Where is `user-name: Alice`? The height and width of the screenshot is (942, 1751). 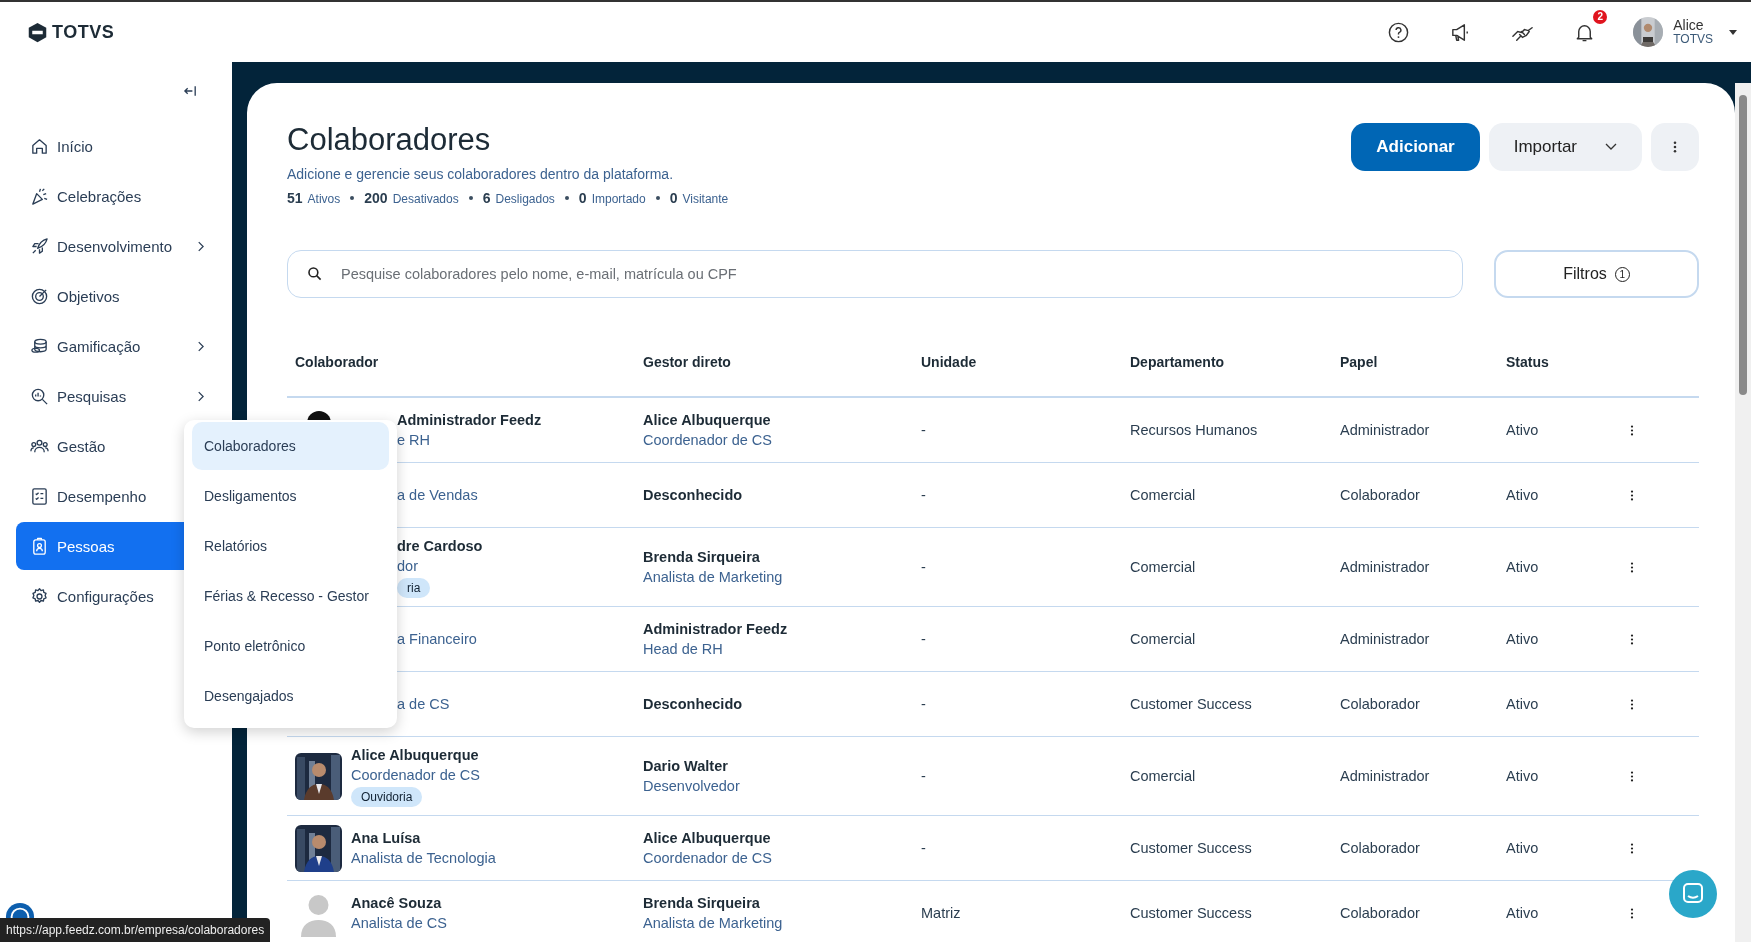 user-name: Alice is located at coordinates (1689, 25).